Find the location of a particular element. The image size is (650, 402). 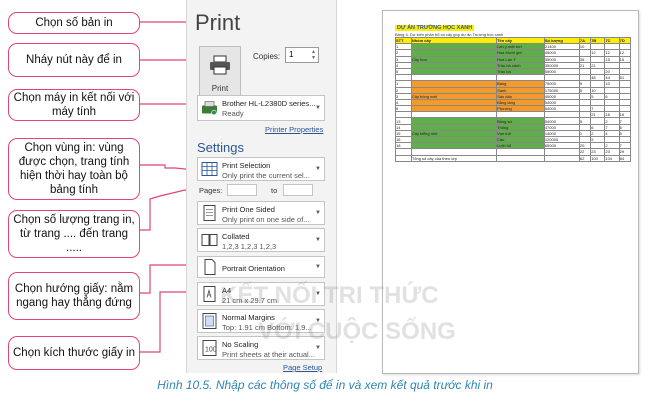

callout-paper-size-text: Chọn kích thước giấy in is located at coordinates (74, 353).